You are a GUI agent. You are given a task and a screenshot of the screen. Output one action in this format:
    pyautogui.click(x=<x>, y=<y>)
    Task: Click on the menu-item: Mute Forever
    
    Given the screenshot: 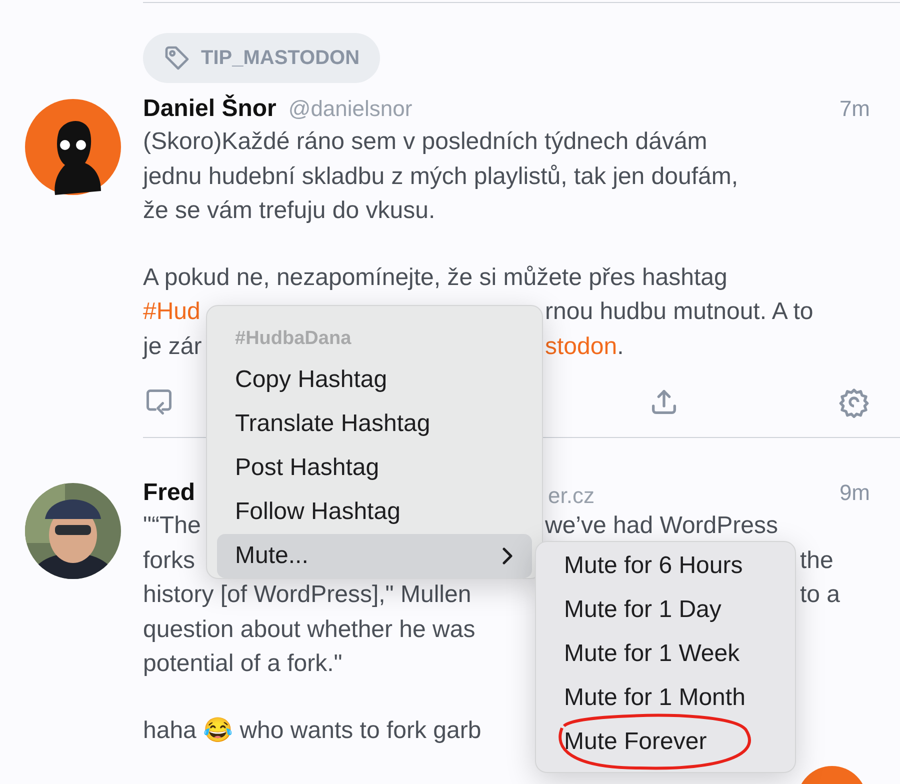 What is the action you would take?
    pyautogui.click(x=635, y=742)
    